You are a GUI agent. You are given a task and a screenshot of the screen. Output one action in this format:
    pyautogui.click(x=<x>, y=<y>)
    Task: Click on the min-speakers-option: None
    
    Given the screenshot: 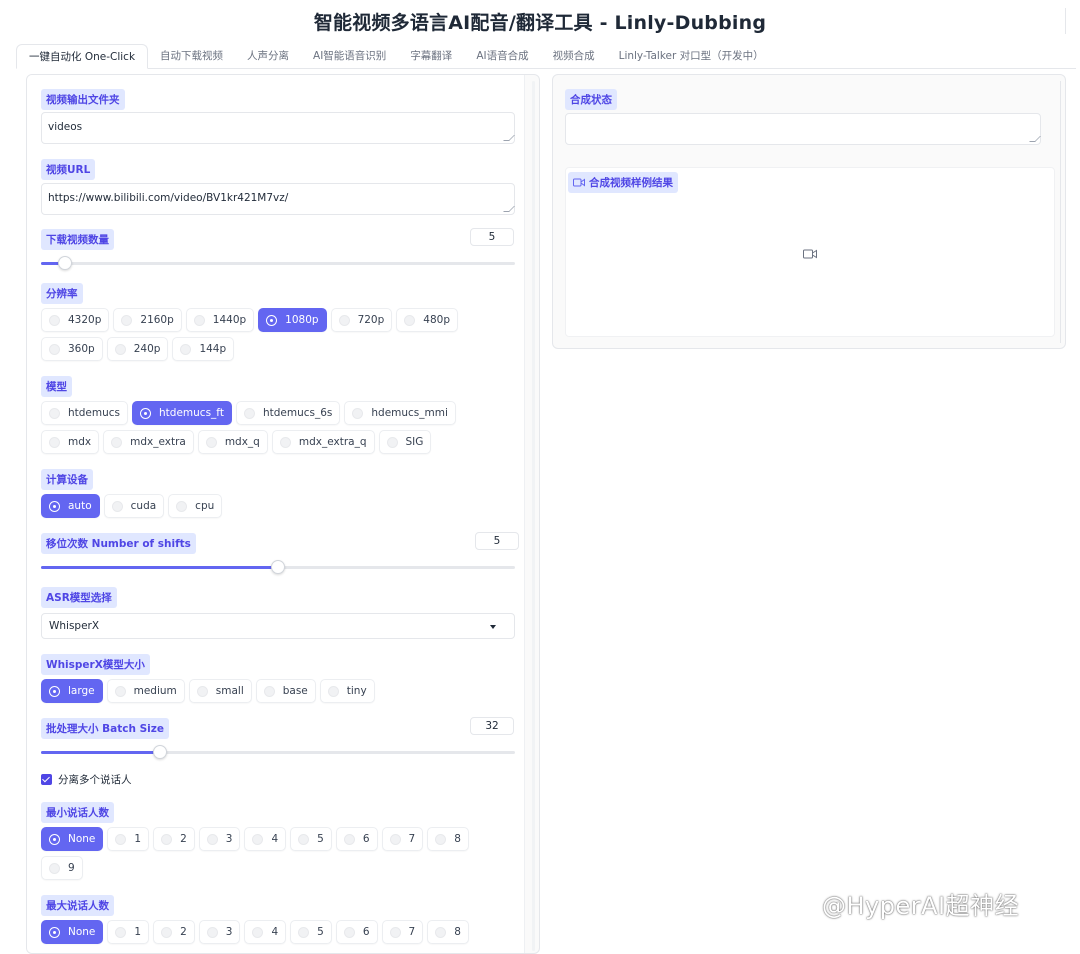 What is the action you would take?
    pyautogui.click(x=72, y=839)
    